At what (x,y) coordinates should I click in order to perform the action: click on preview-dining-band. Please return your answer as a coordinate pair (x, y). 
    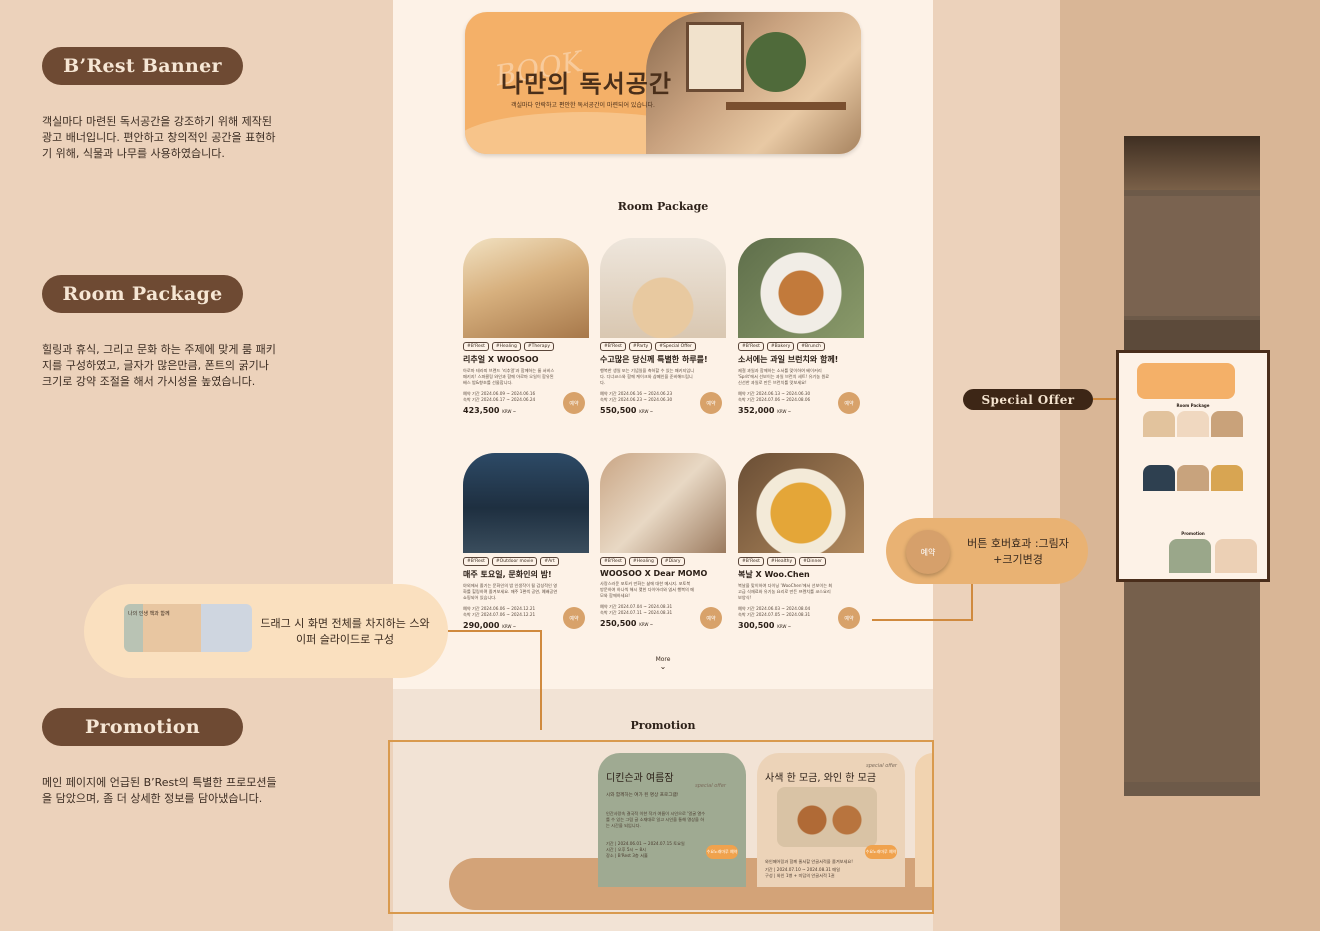
    Looking at the image, I should click on (1192, 682).